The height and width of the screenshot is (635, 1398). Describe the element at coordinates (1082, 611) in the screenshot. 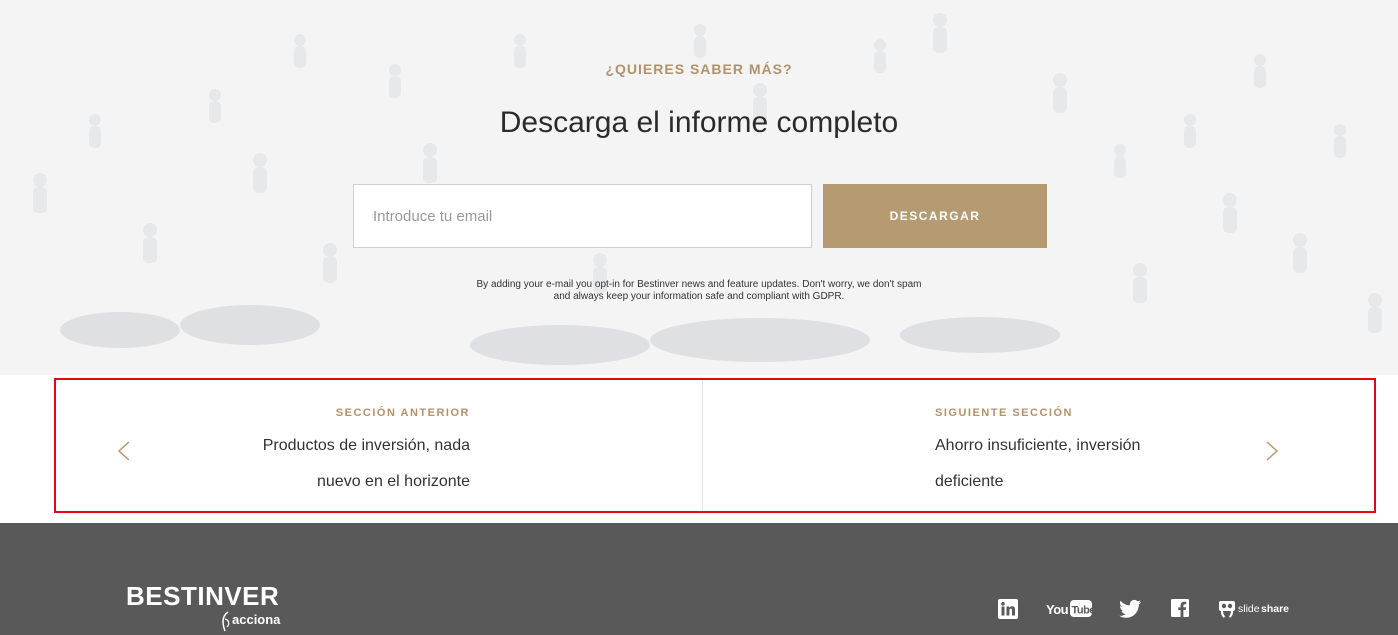

I see `svg-text: Tube` at that location.